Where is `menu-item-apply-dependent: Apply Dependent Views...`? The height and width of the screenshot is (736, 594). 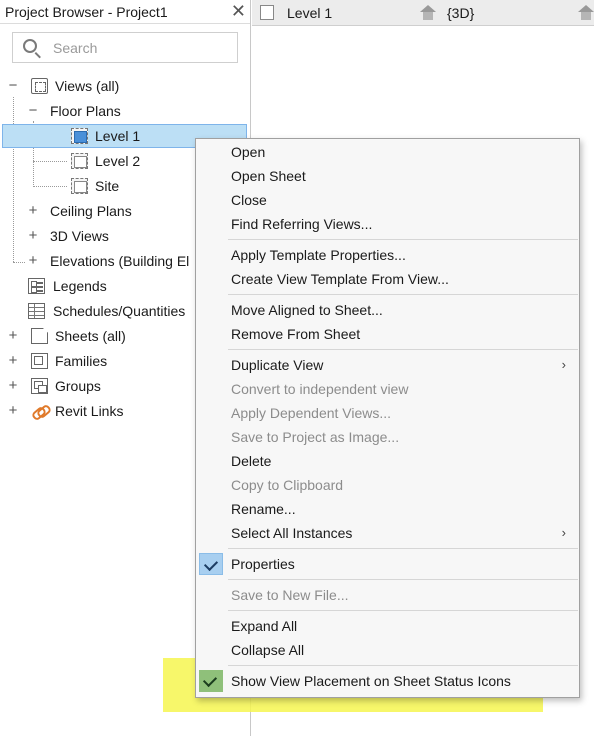 menu-item-apply-dependent: Apply Dependent Views... is located at coordinates (387, 413).